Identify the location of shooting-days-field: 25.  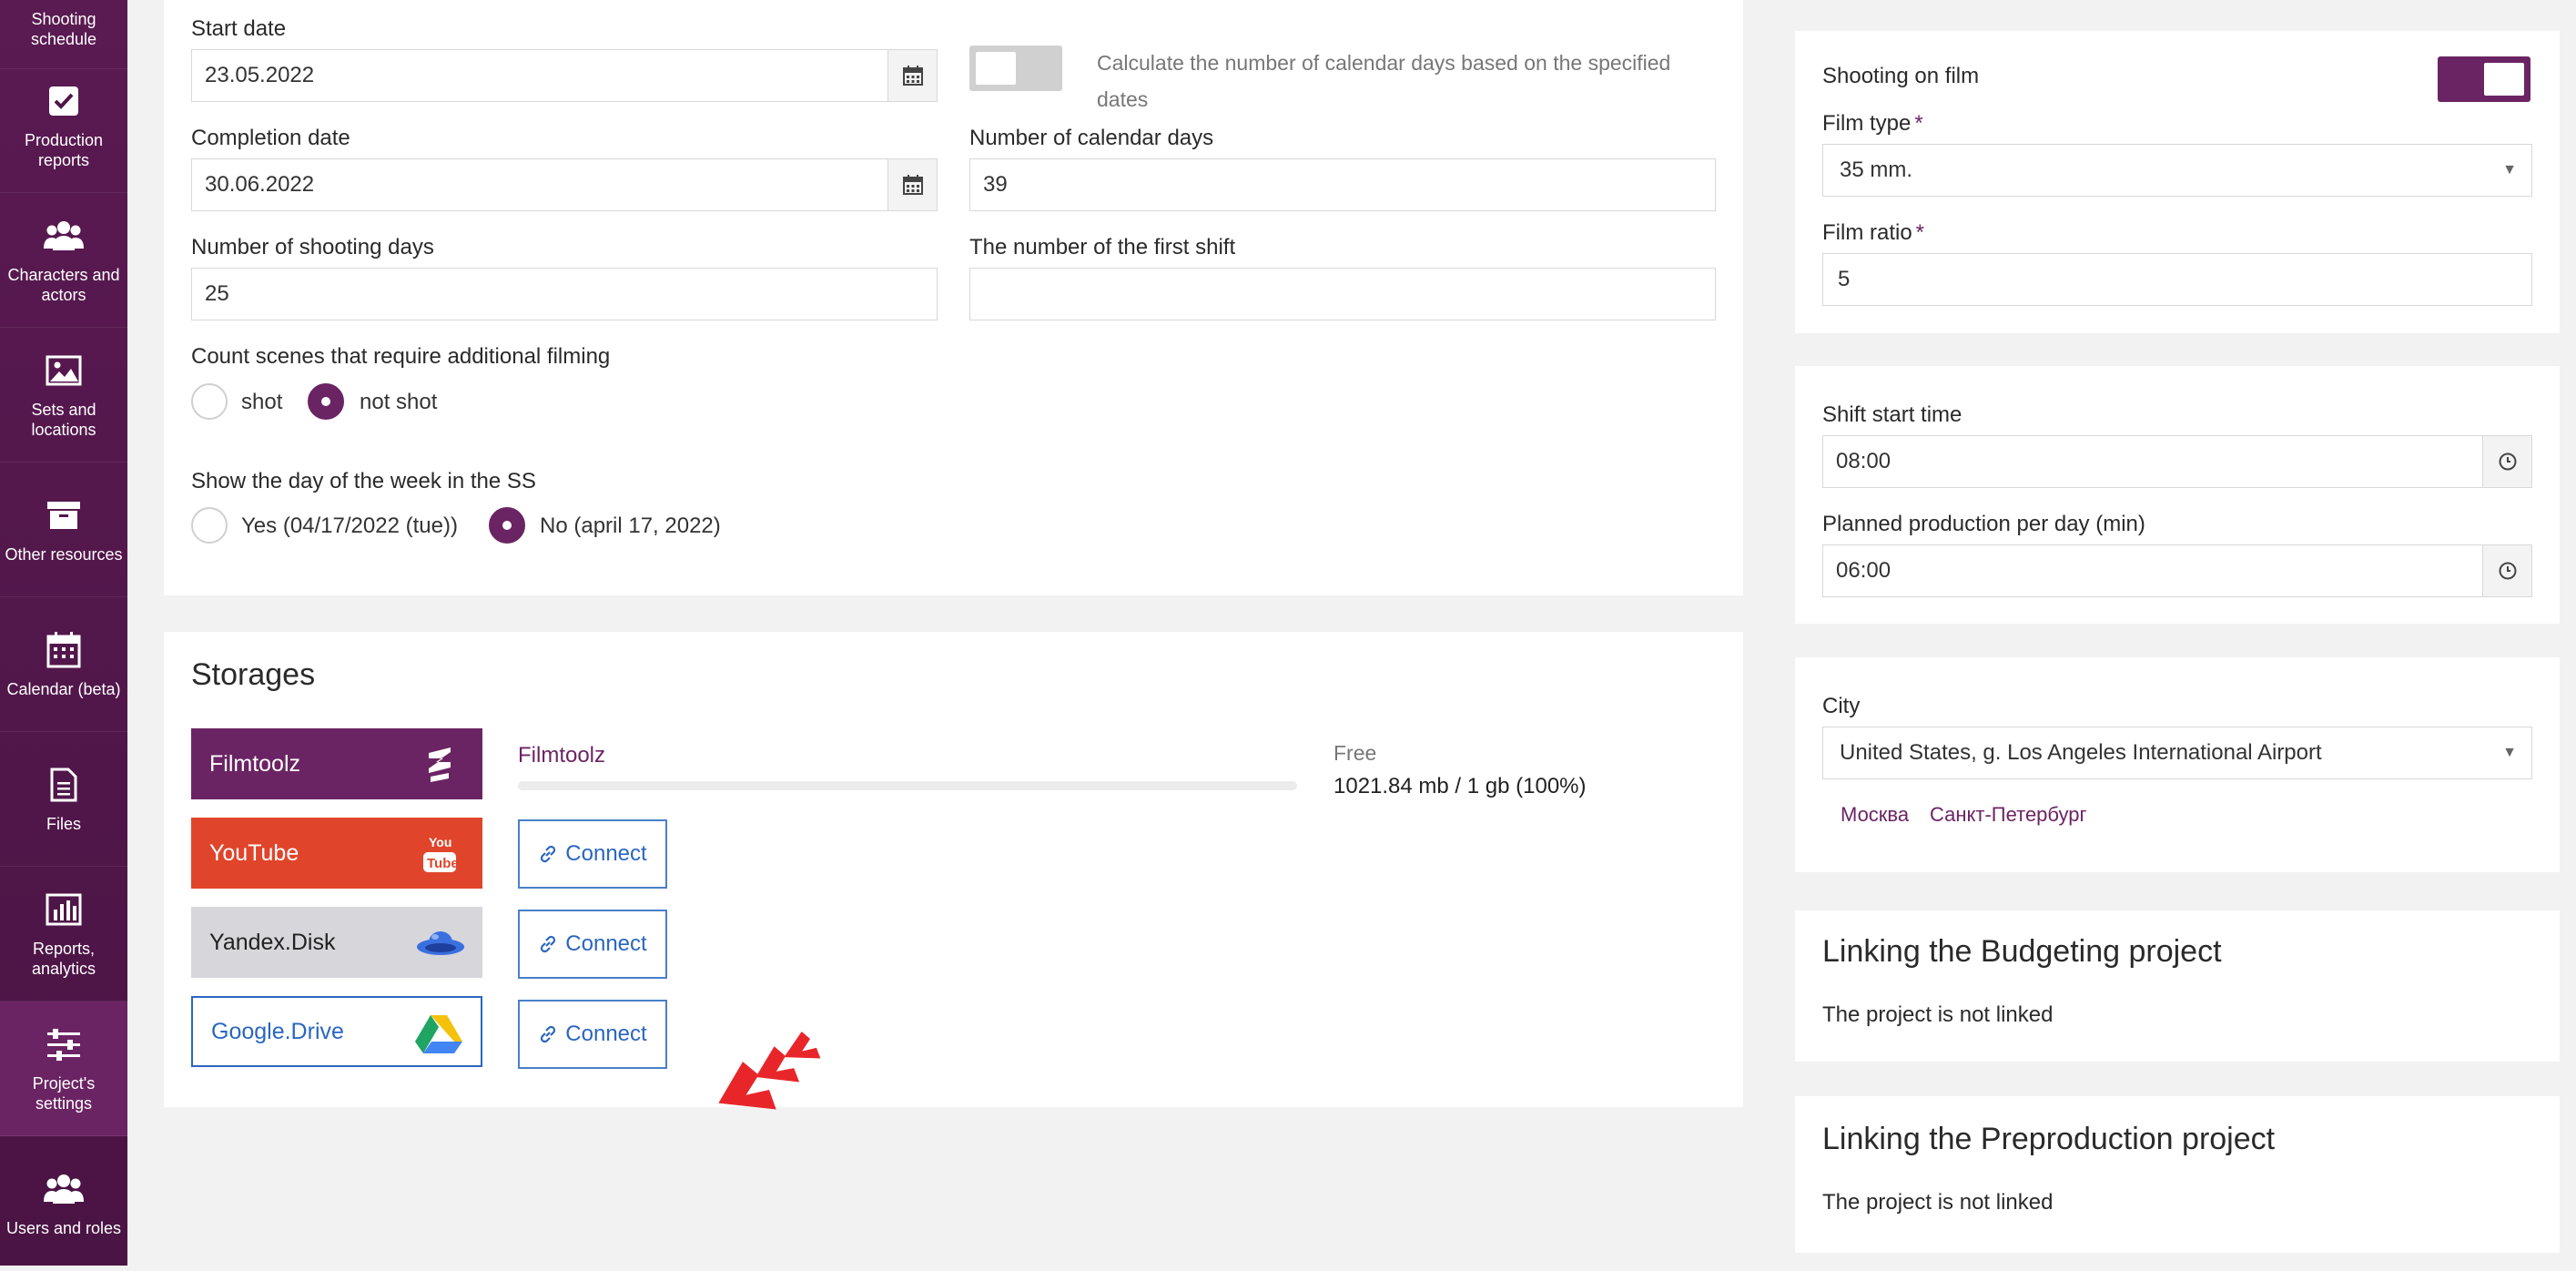
(564, 294).